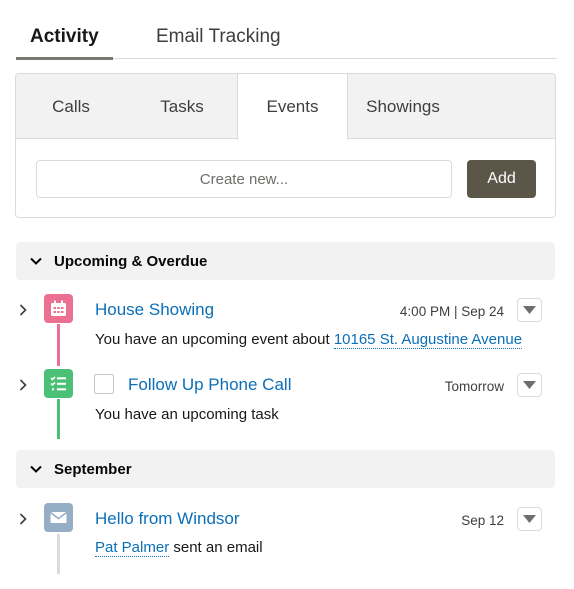 This screenshot has height=589, width=574. I want to click on sender-link: Pat Palmer, so click(132, 548).